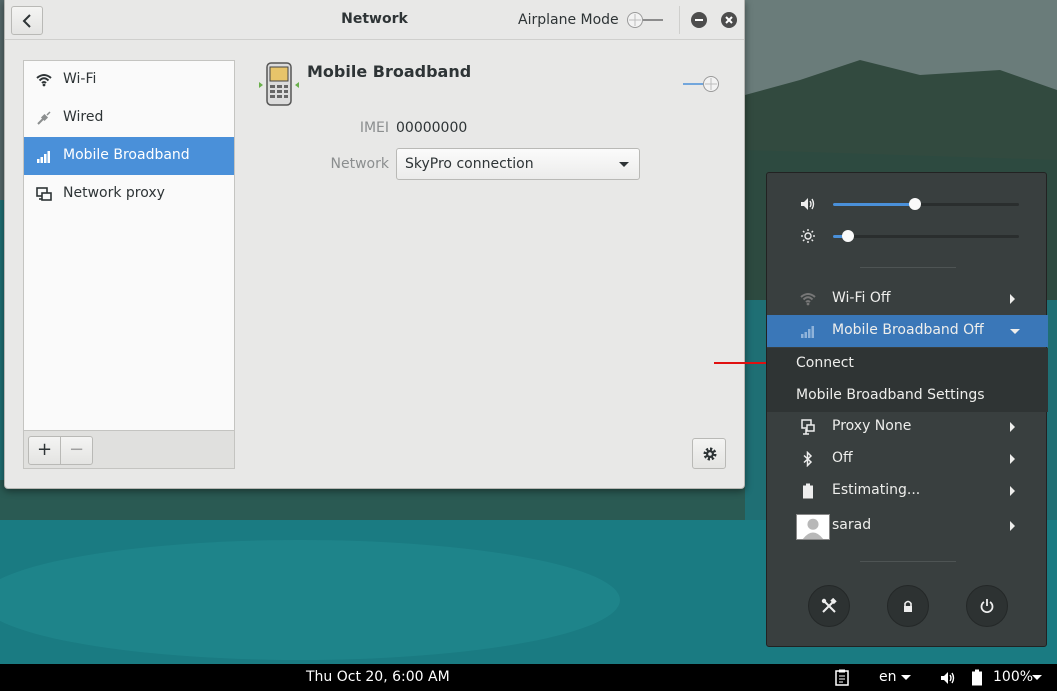 The height and width of the screenshot is (691, 1057). I want to click on close-button, so click(729, 20).